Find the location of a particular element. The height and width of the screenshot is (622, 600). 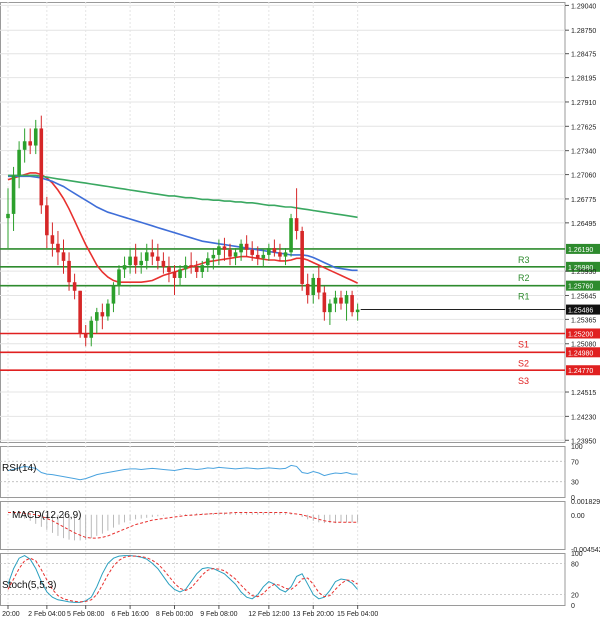

macd-title: MACD(12,26,9) is located at coordinates (46, 515).